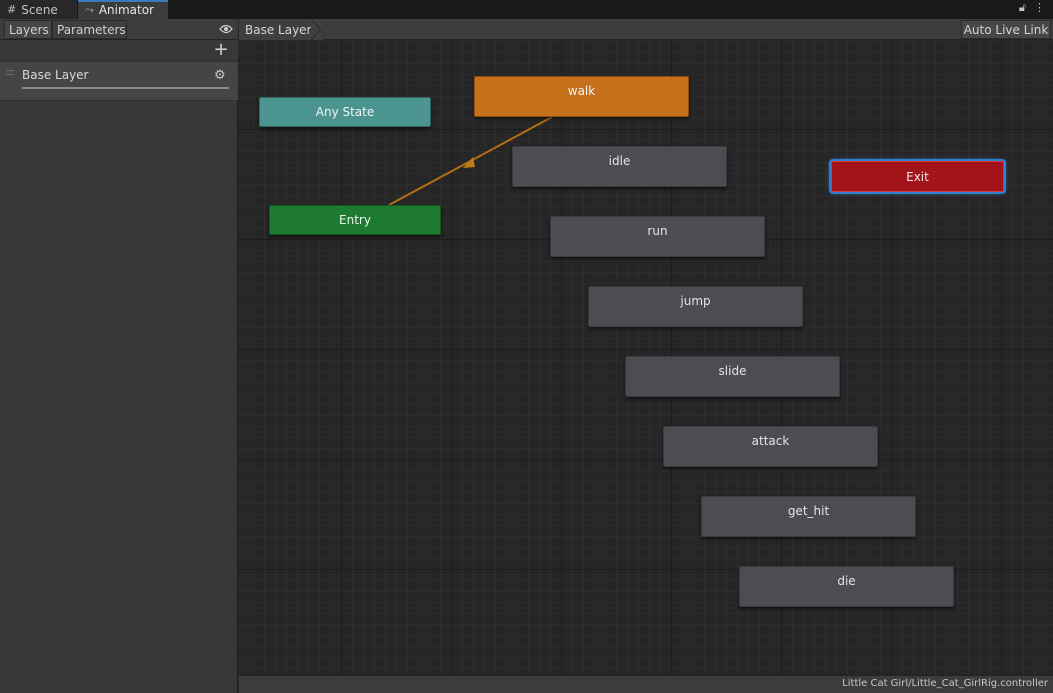  What do you see at coordinates (226, 29) in the screenshot?
I see `eye-icon` at bounding box center [226, 29].